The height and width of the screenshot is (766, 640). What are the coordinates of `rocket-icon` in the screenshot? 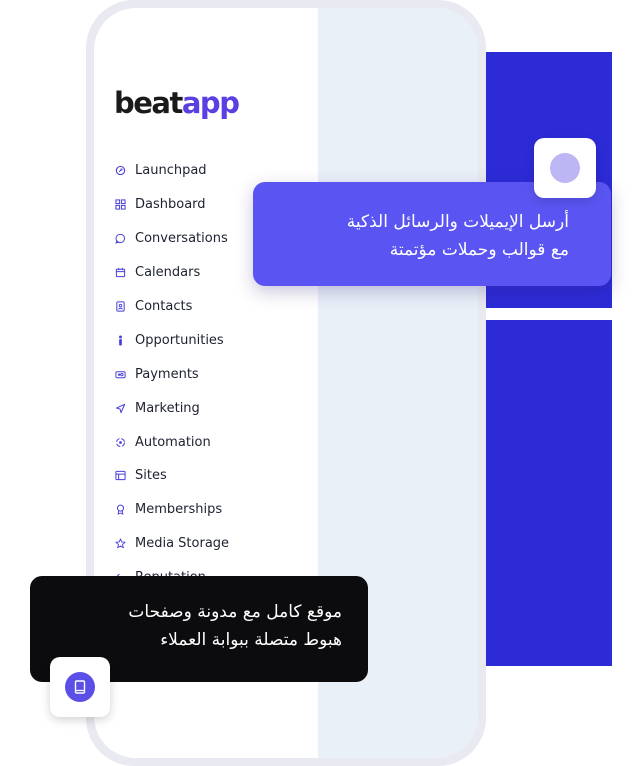 It's located at (120, 171).